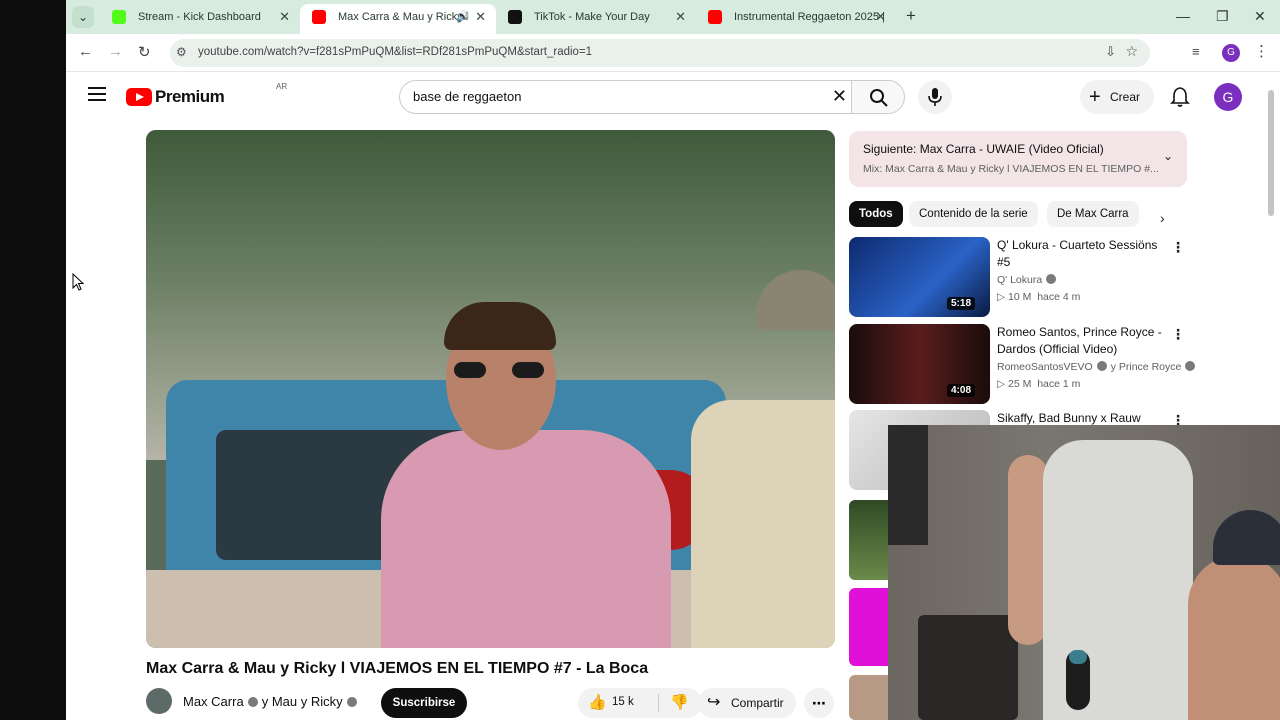 The width and height of the screenshot is (1280, 720). Describe the element at coordinates (190, 96) in the screenshot. I see `logo-text: Premium` at that location.